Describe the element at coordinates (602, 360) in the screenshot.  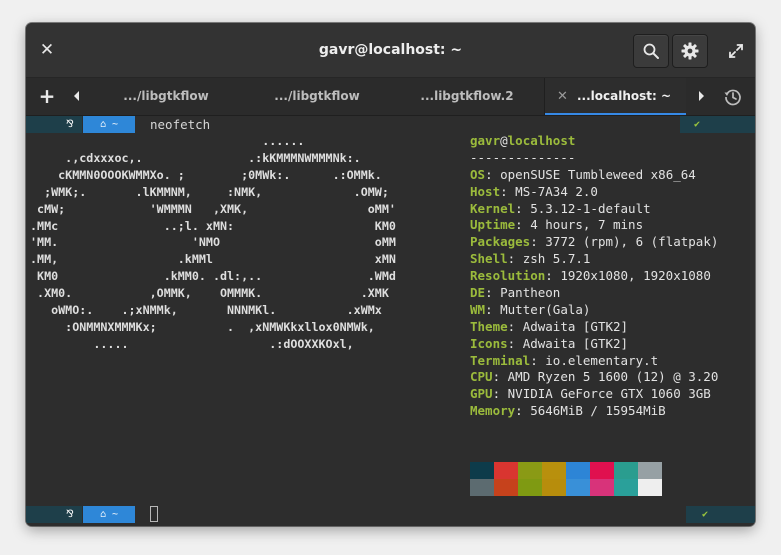
I see `info-value: io.elementary.t` at that location.